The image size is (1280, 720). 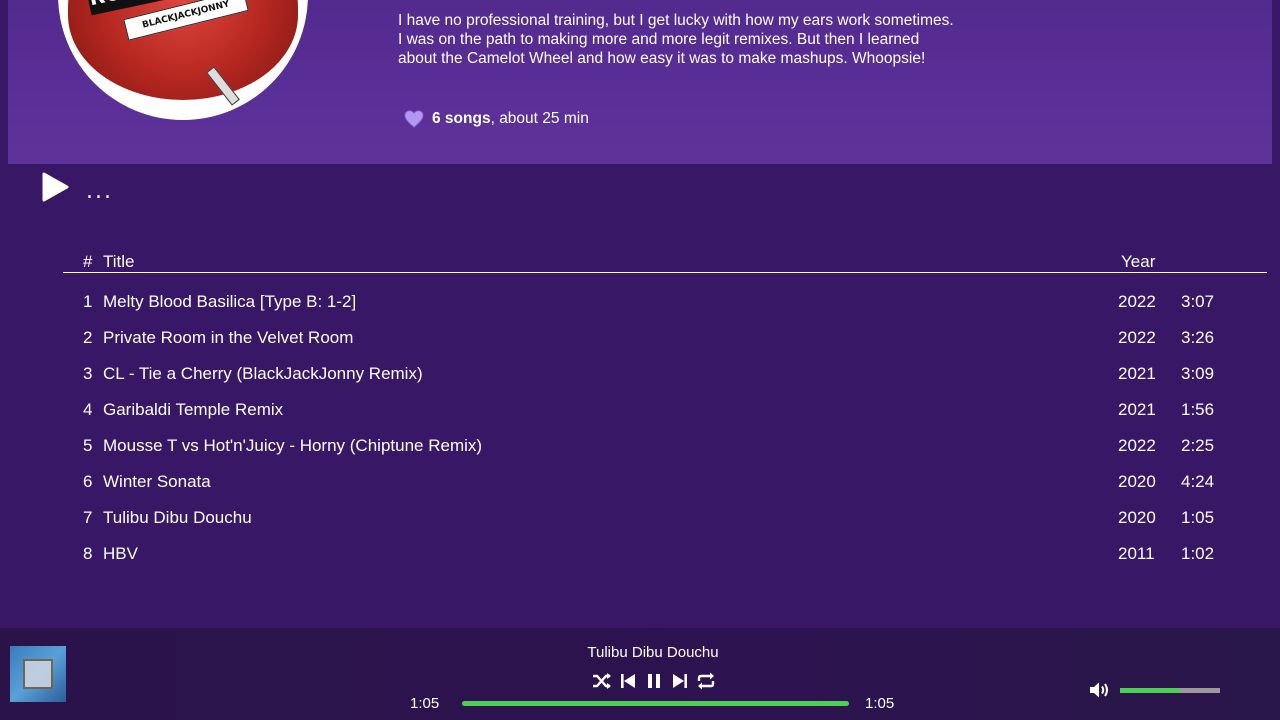 I want to click on progress-fill, so click(x=655, y=703).